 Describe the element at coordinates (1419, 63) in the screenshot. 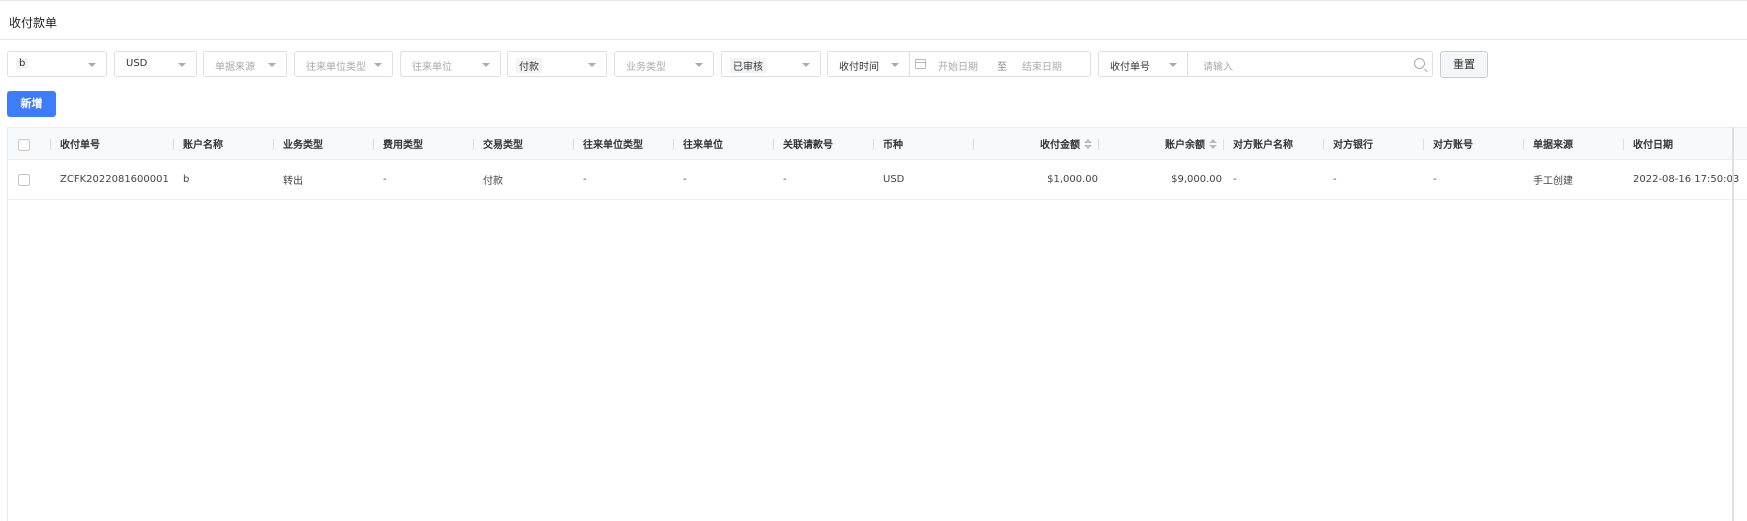

I see `search-icon` at that location.